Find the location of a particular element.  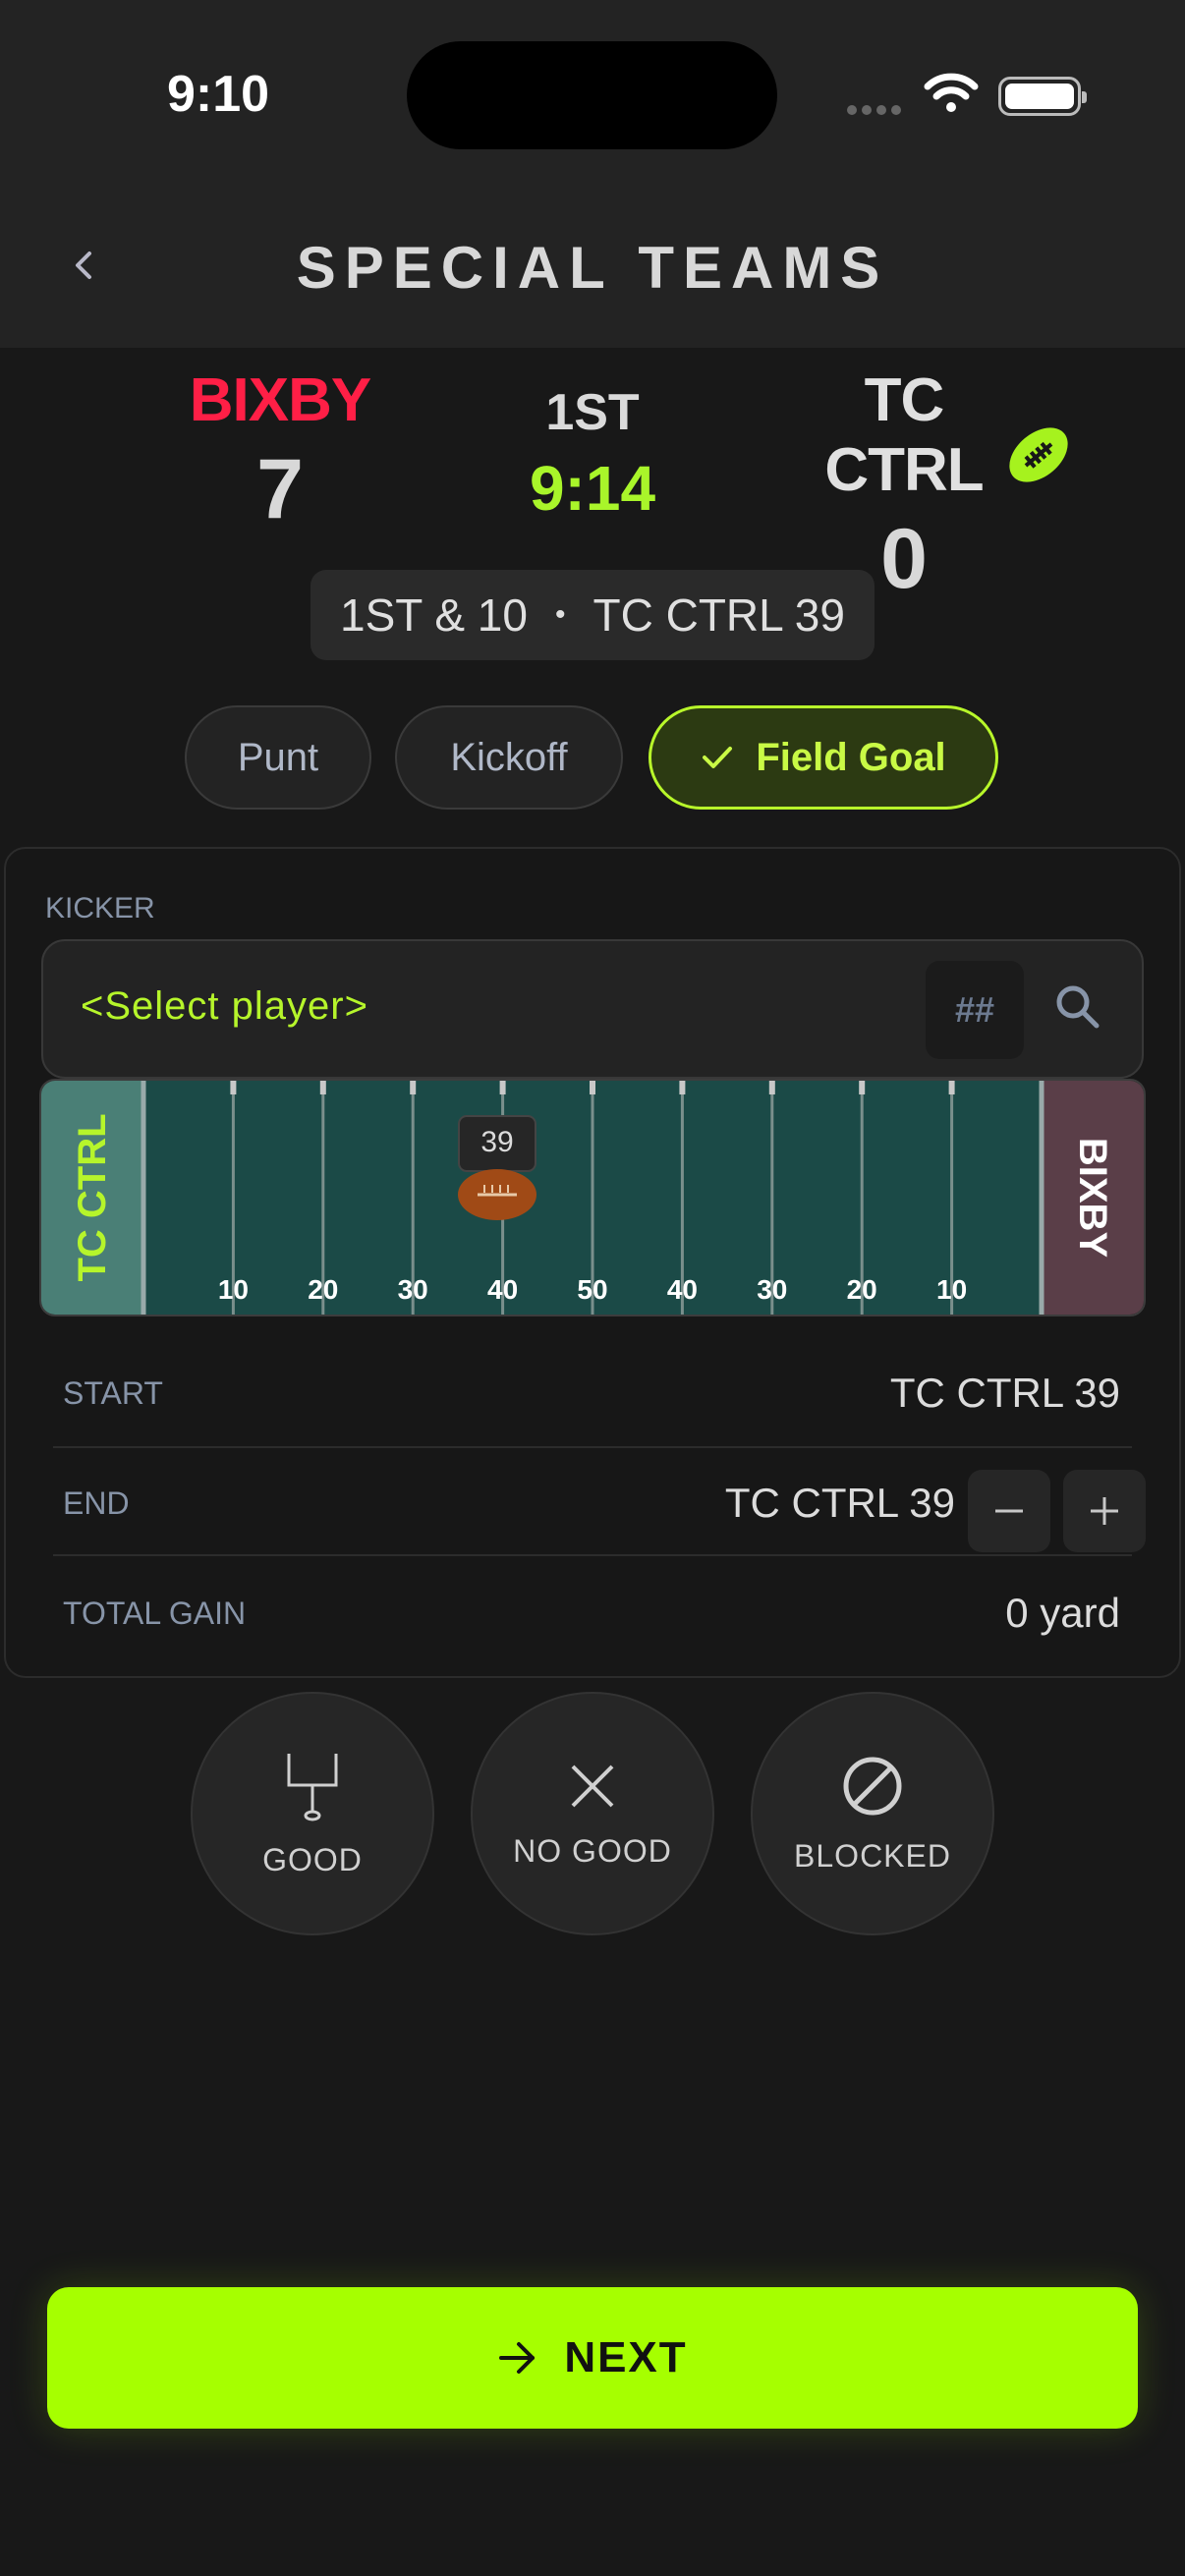

goalpost-icon is located at coordinates (313, 1786).